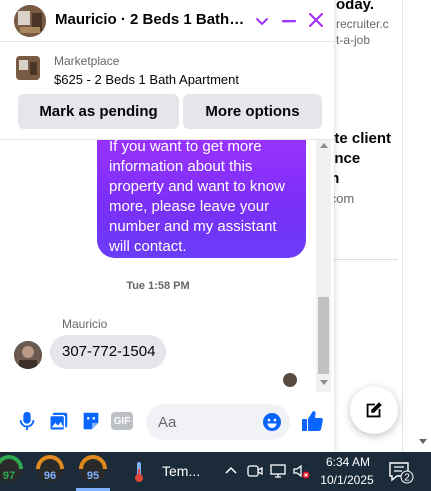 This screenshot has width=431, height=491. I want to click on new-message-button, so click(374, 410).